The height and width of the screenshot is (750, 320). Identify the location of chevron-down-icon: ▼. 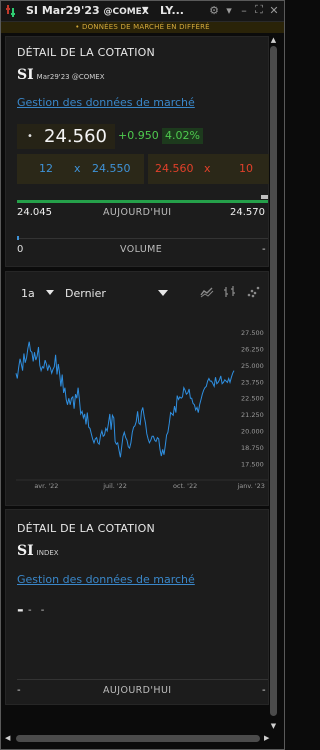
(145, 9).